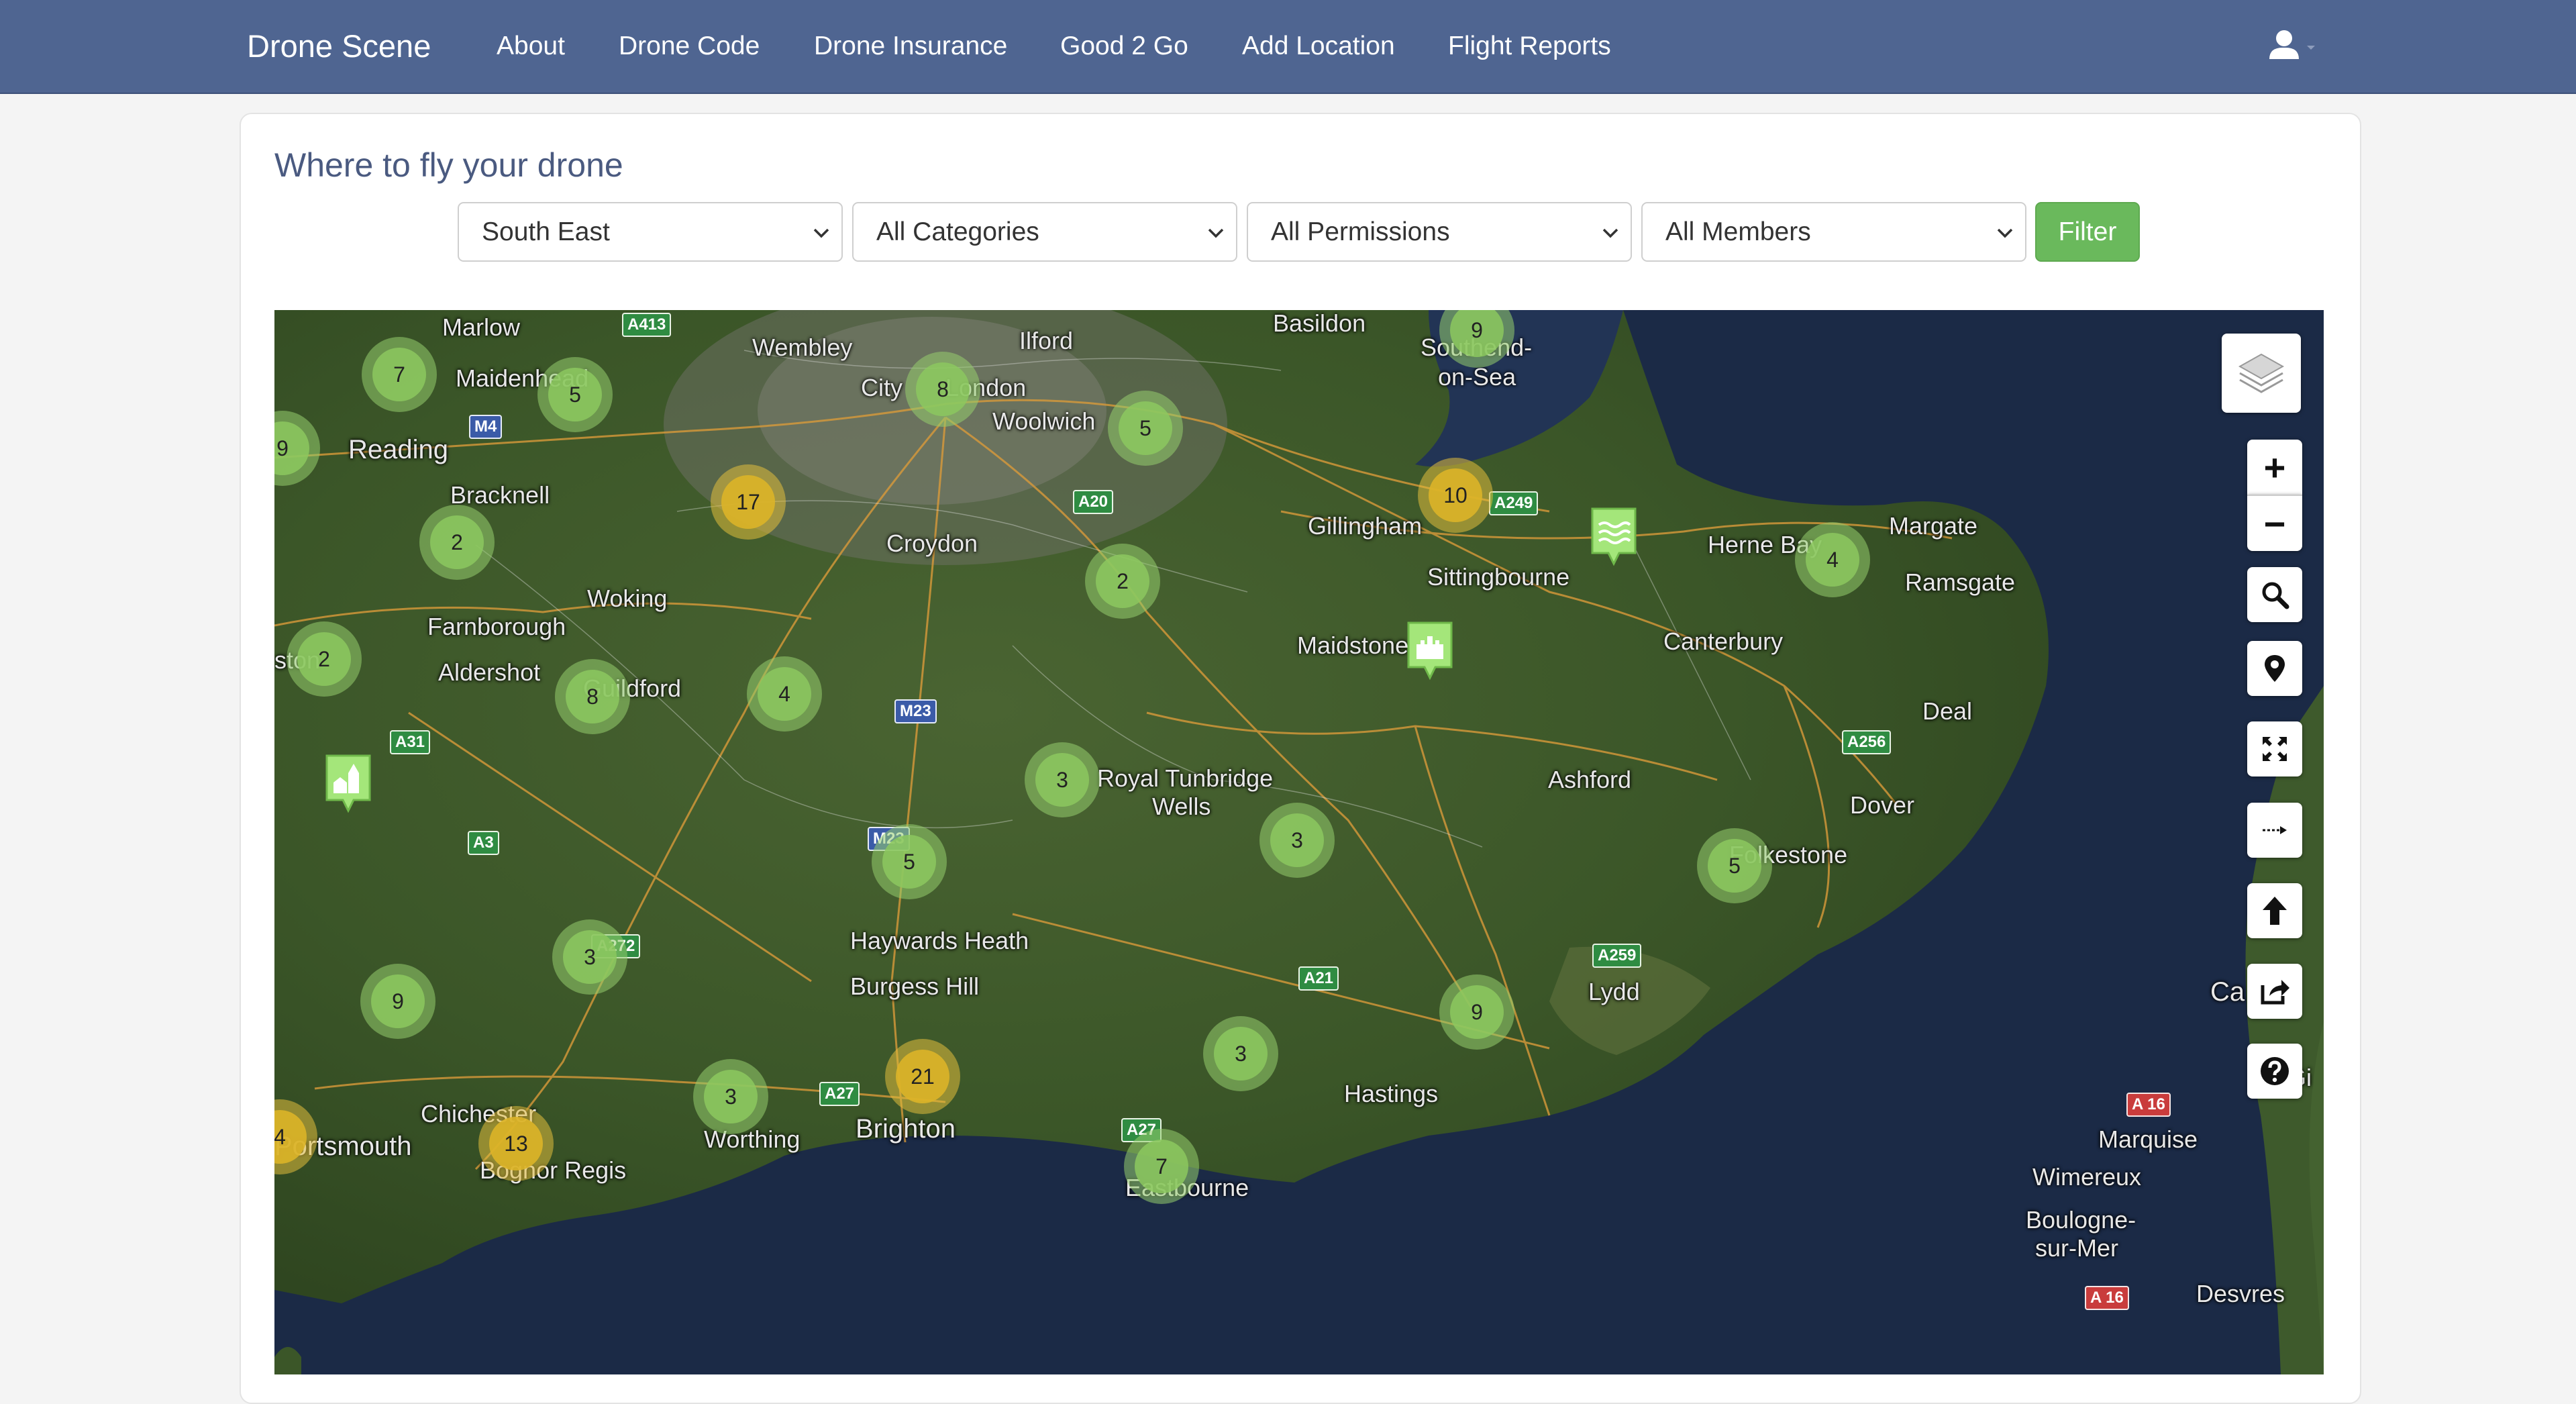 This screenshot has width=2576, height=1404. Describe the element at coordinates (1933, 526) in the screenshot. I see `place-label: Margate` at that location.